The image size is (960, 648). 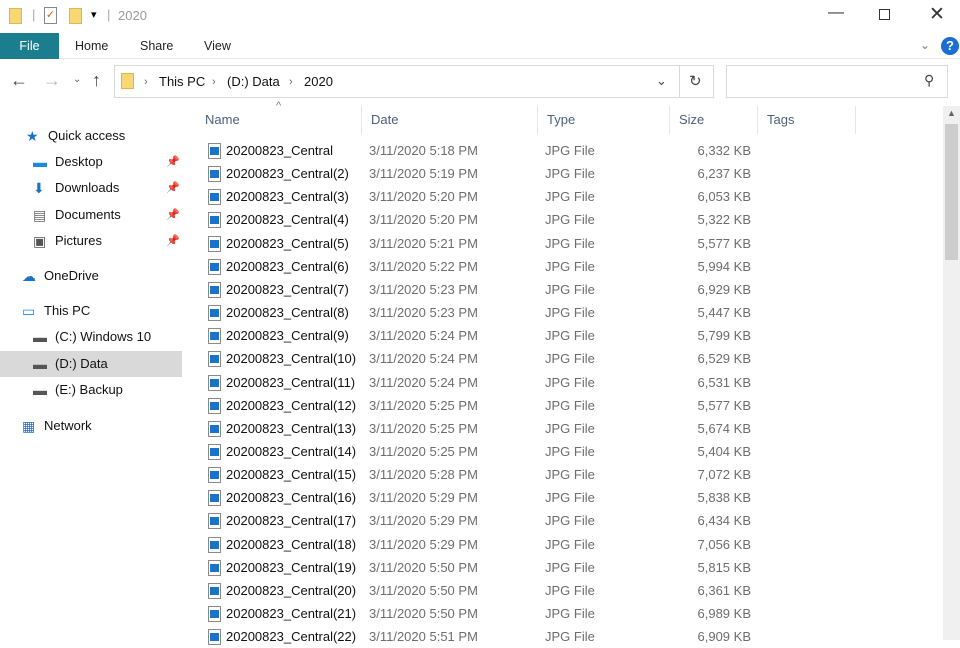 I want to click on file-name: 20200823_Central(11), so click(x=291, y=382).